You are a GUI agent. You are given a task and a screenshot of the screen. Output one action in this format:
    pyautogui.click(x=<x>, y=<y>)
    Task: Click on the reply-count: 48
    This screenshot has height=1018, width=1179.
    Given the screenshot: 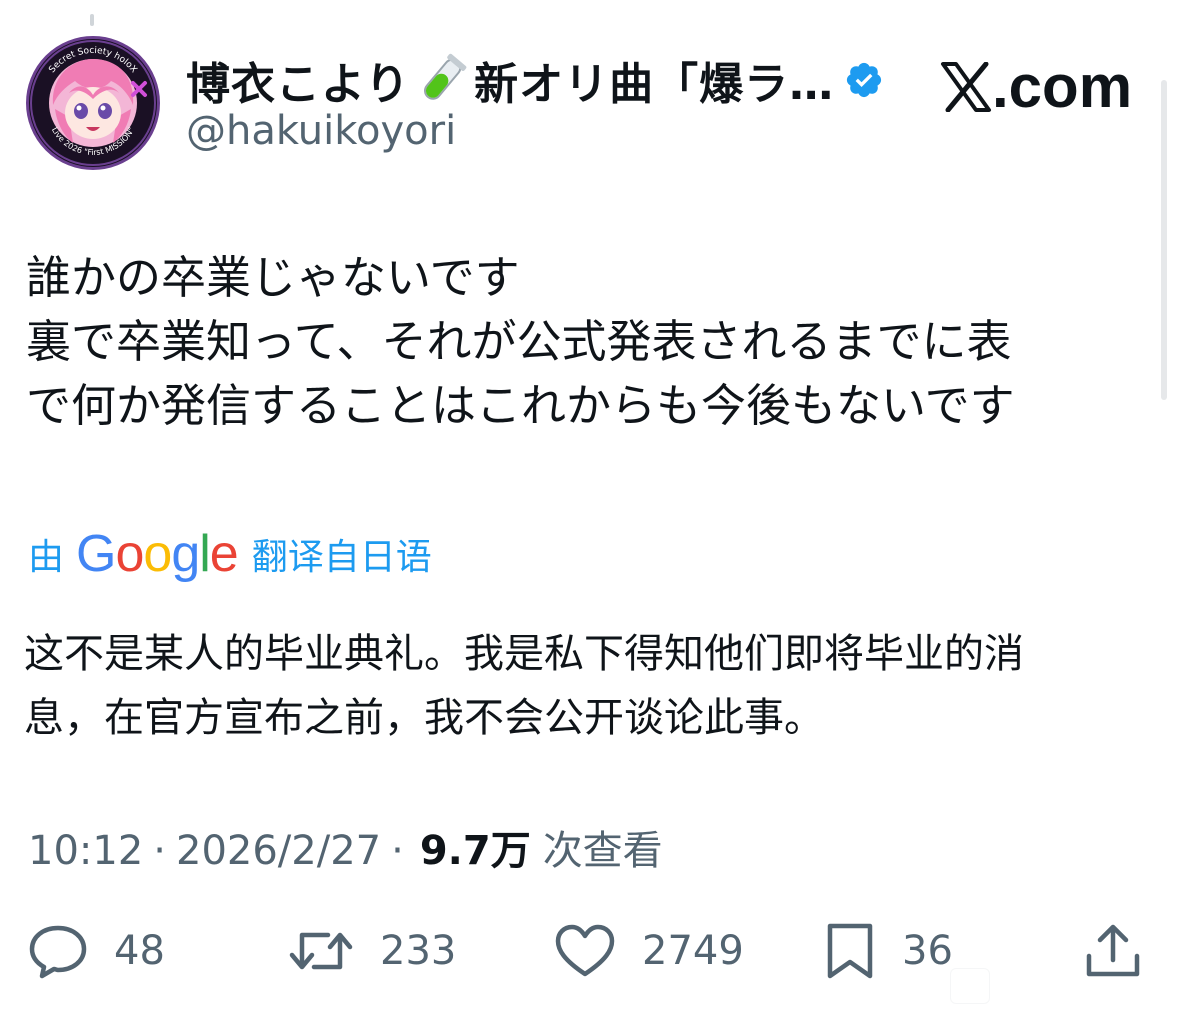 What is the action you would take?
    pyautogui.click(x=139, y=951)
    